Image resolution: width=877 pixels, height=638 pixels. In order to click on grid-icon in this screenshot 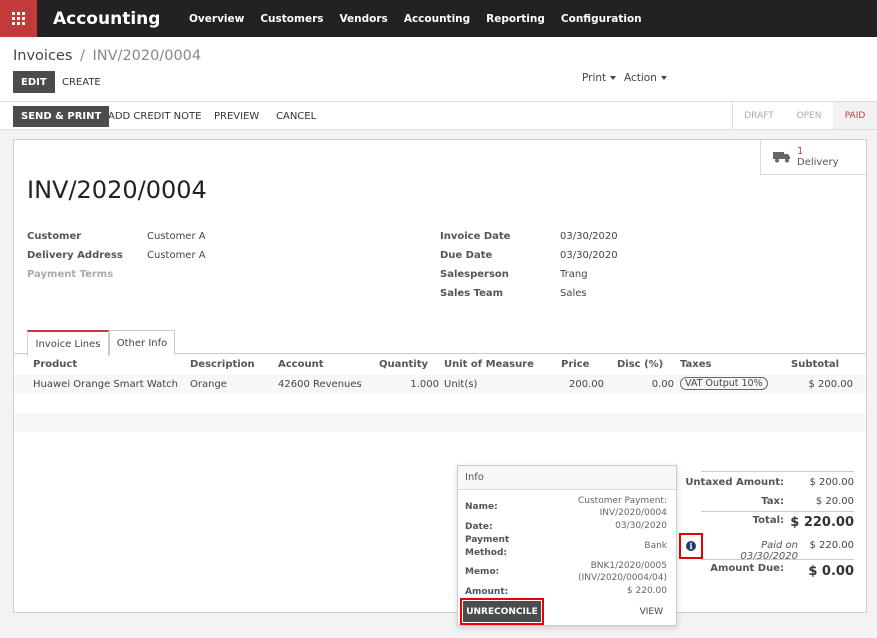, I will do `click(18, 18)`.